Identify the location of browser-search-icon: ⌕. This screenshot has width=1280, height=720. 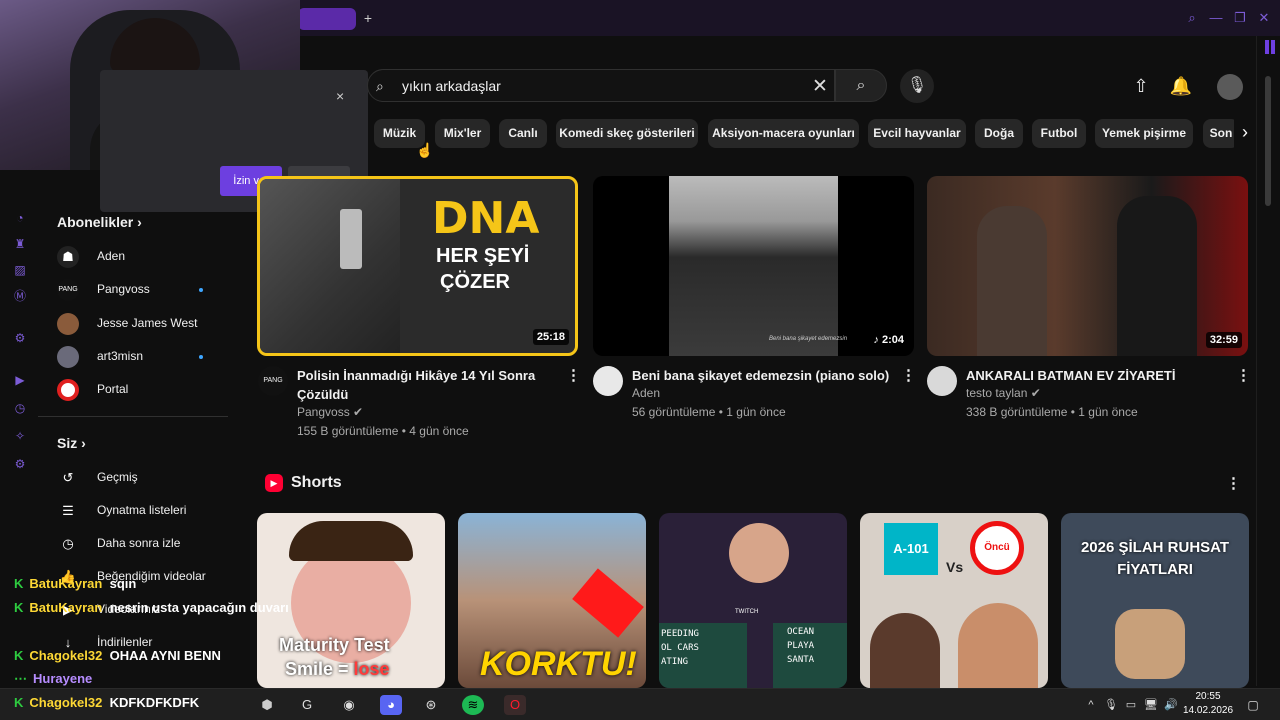
(1192, 18).